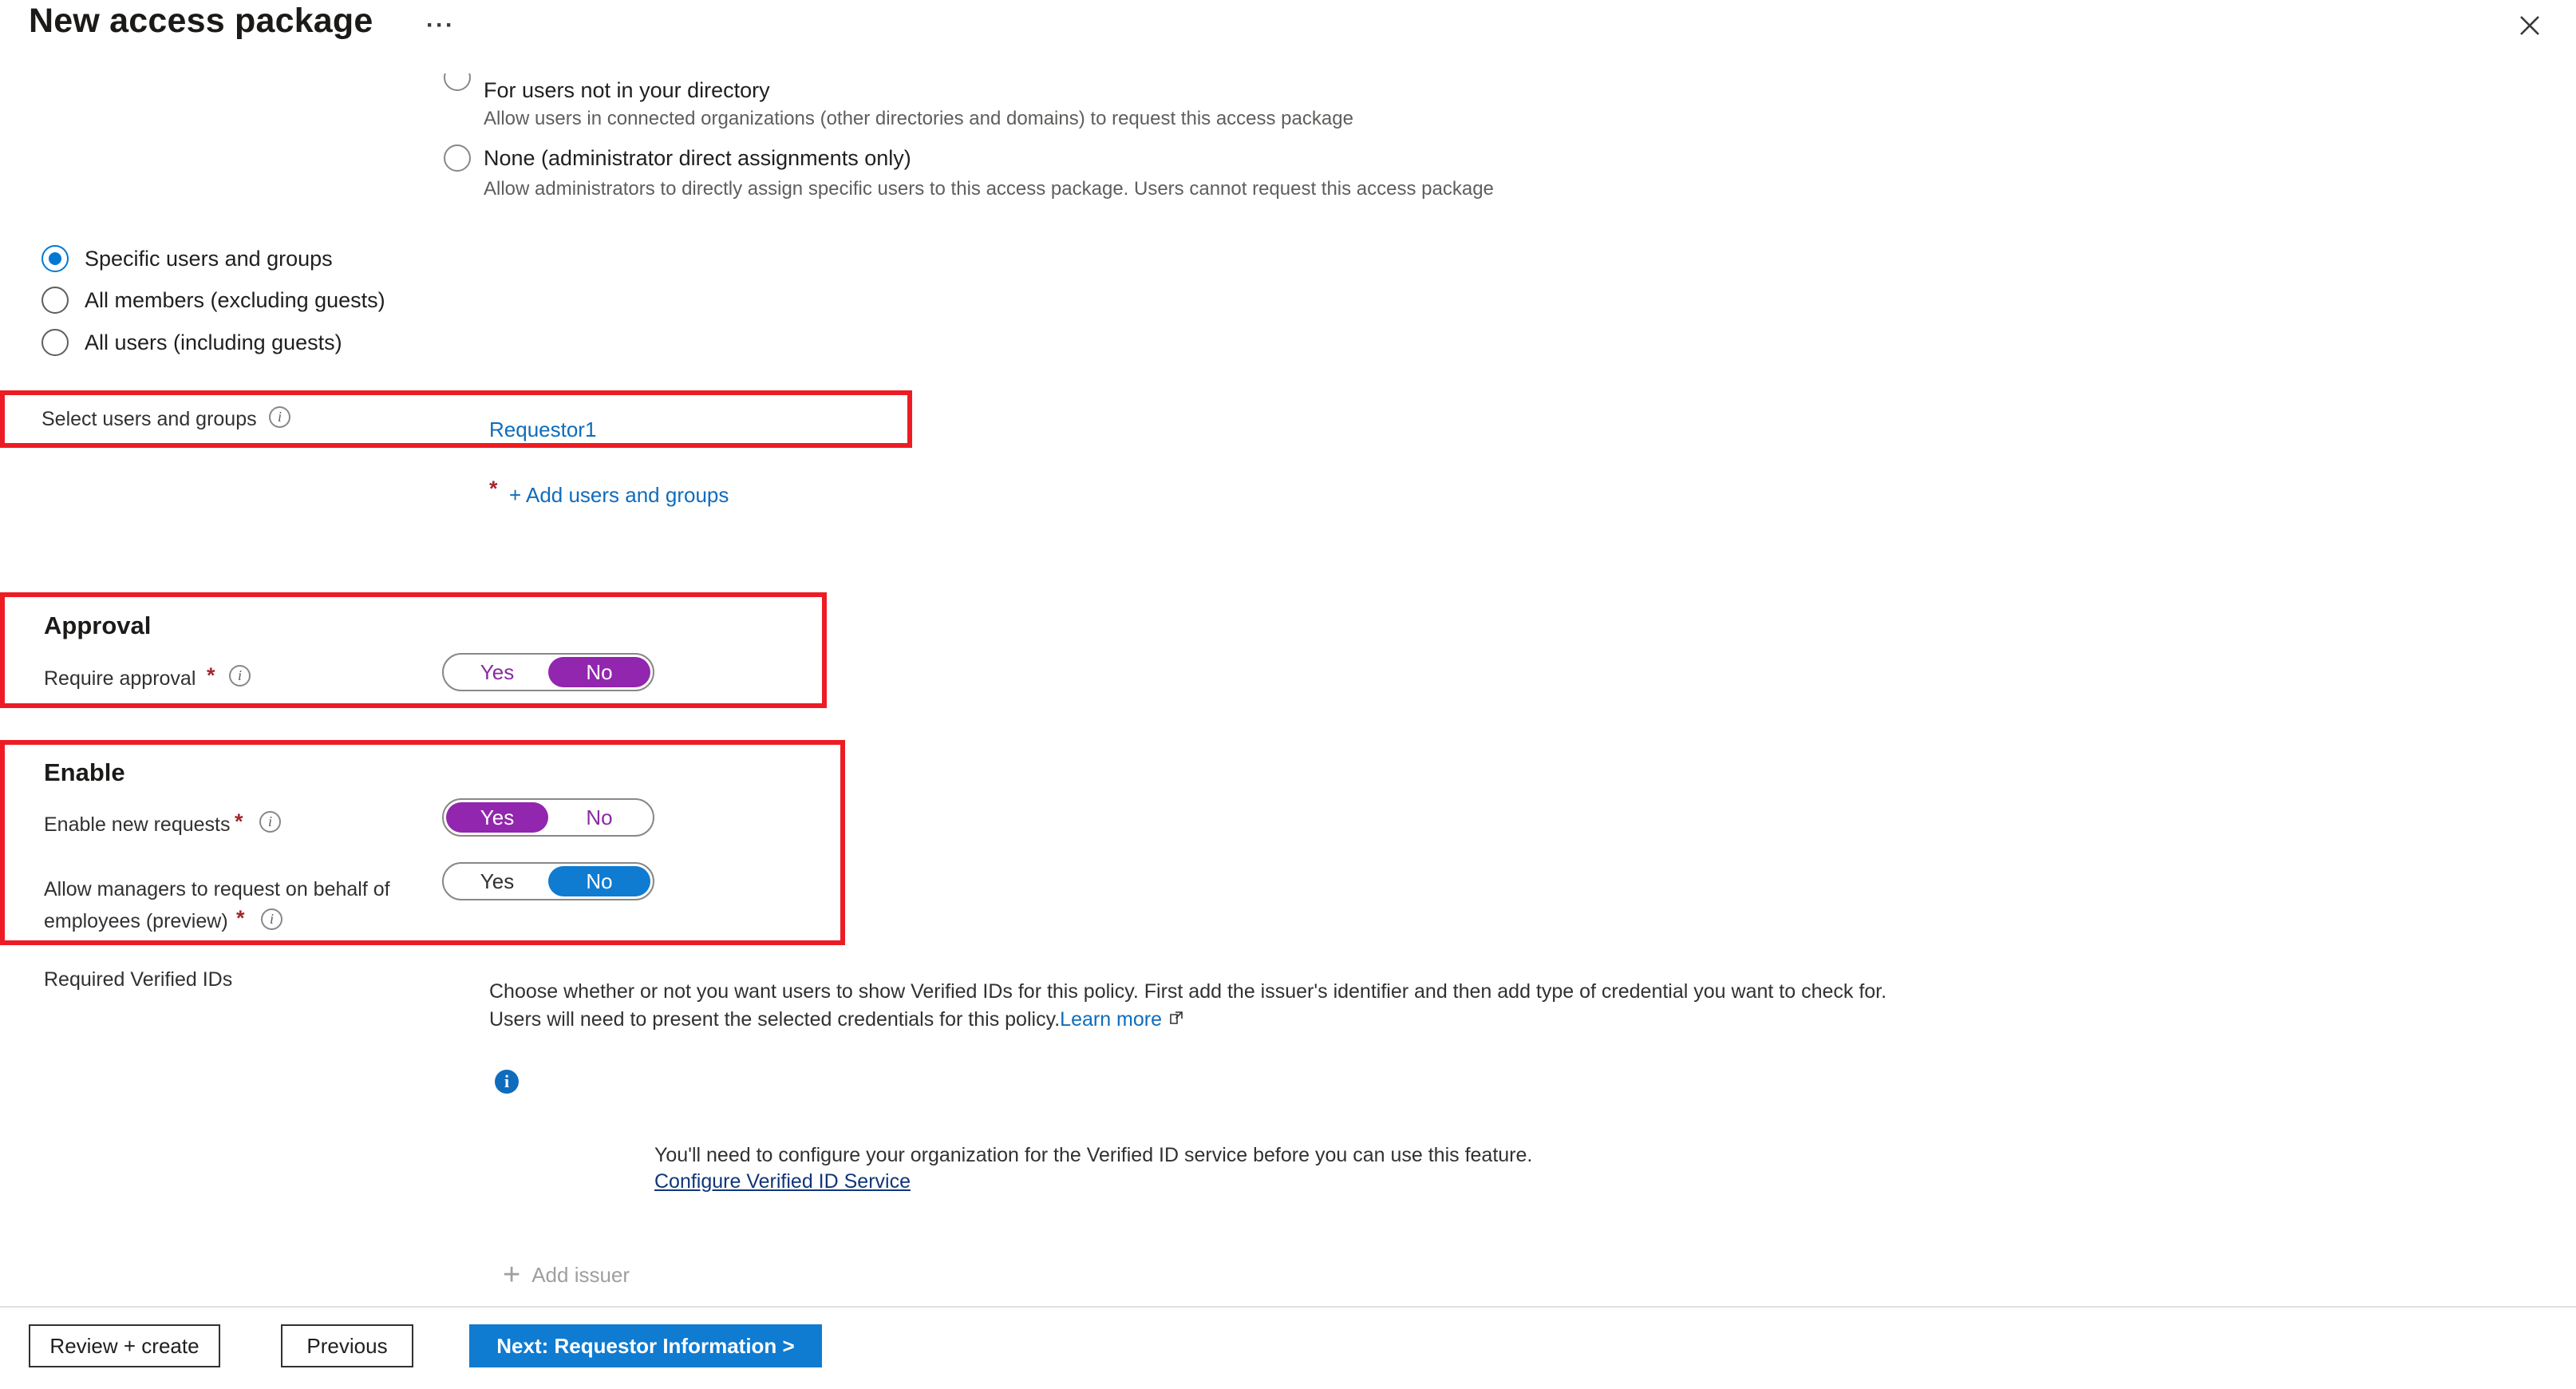  What do you see at coordinates (124, 1345) in the screenshot?
I see `review-create-button: Review + create` at bounding box center [124, 1345].